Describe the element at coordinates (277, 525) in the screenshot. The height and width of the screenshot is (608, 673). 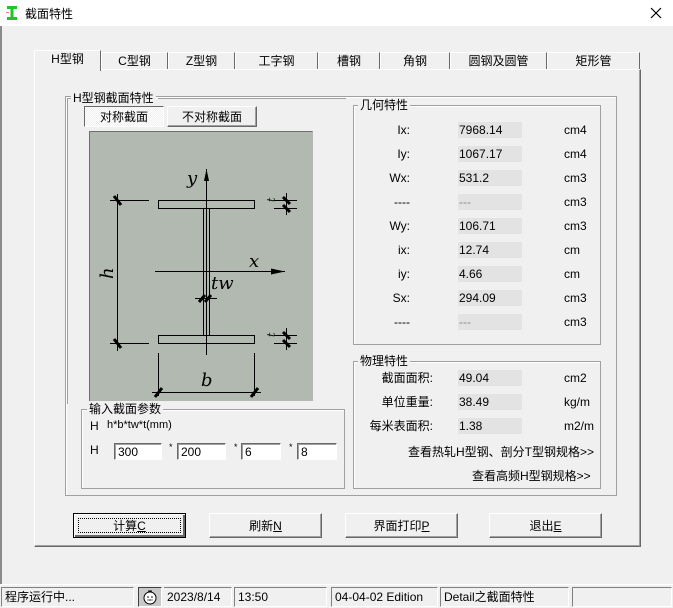
I see `accelerator-key: N` at that location.